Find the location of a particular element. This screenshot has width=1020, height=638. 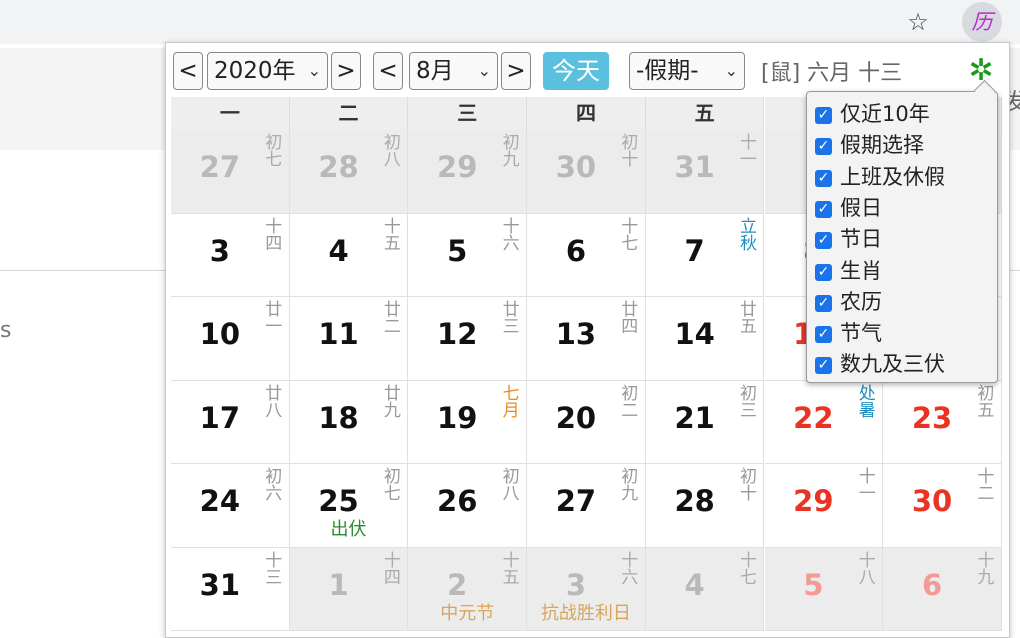

calendar-day-cell: 29 十一 is located at coordinates (824, 506).